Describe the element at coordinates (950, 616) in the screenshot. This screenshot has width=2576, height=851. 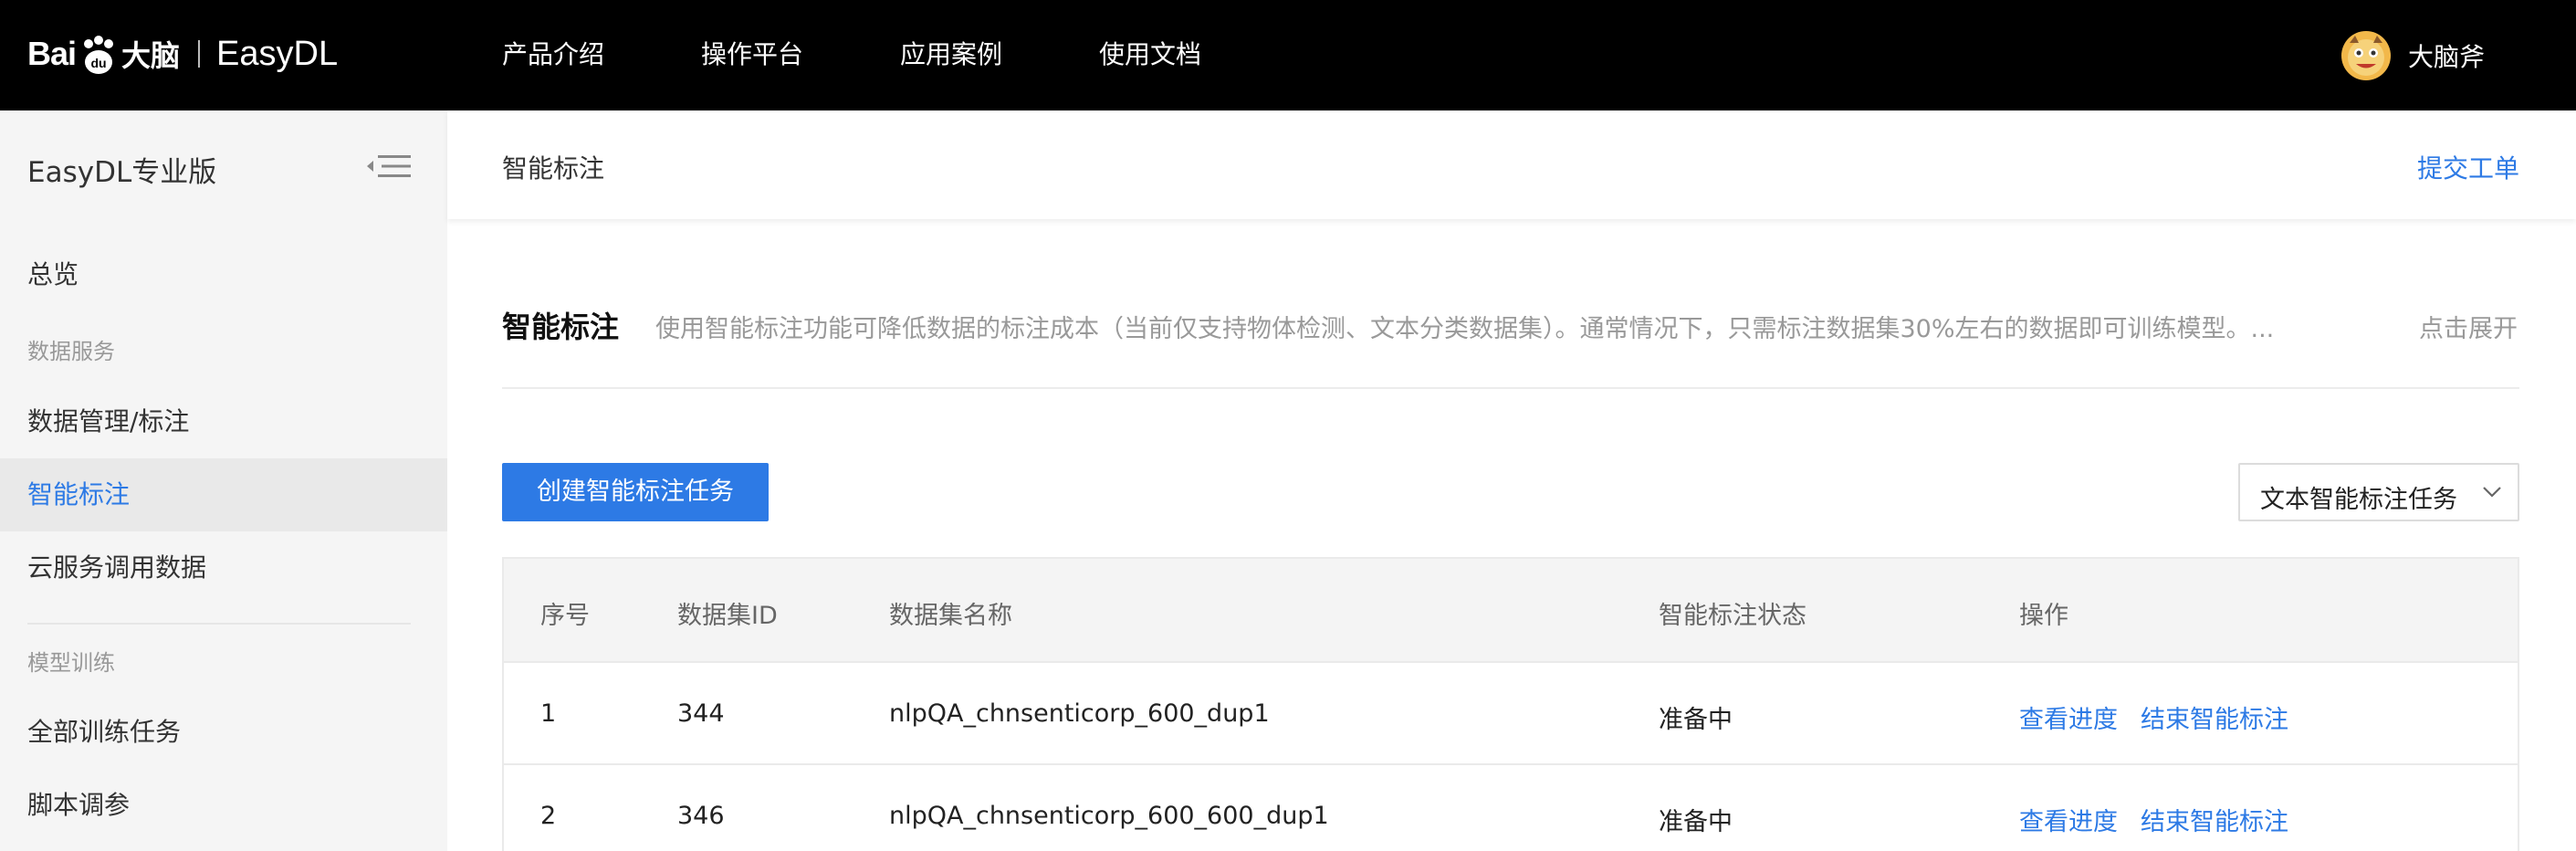
I see `column-header-dataset-name: 数据集名称` at that location.